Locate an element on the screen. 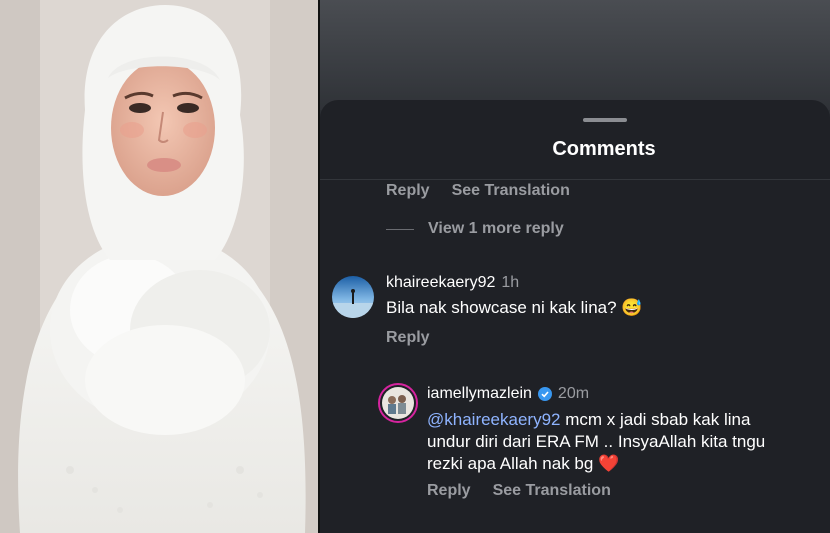 The width and height of the screenshot is (830, 533). user-avatar-image is located at coordinates (353, 297).